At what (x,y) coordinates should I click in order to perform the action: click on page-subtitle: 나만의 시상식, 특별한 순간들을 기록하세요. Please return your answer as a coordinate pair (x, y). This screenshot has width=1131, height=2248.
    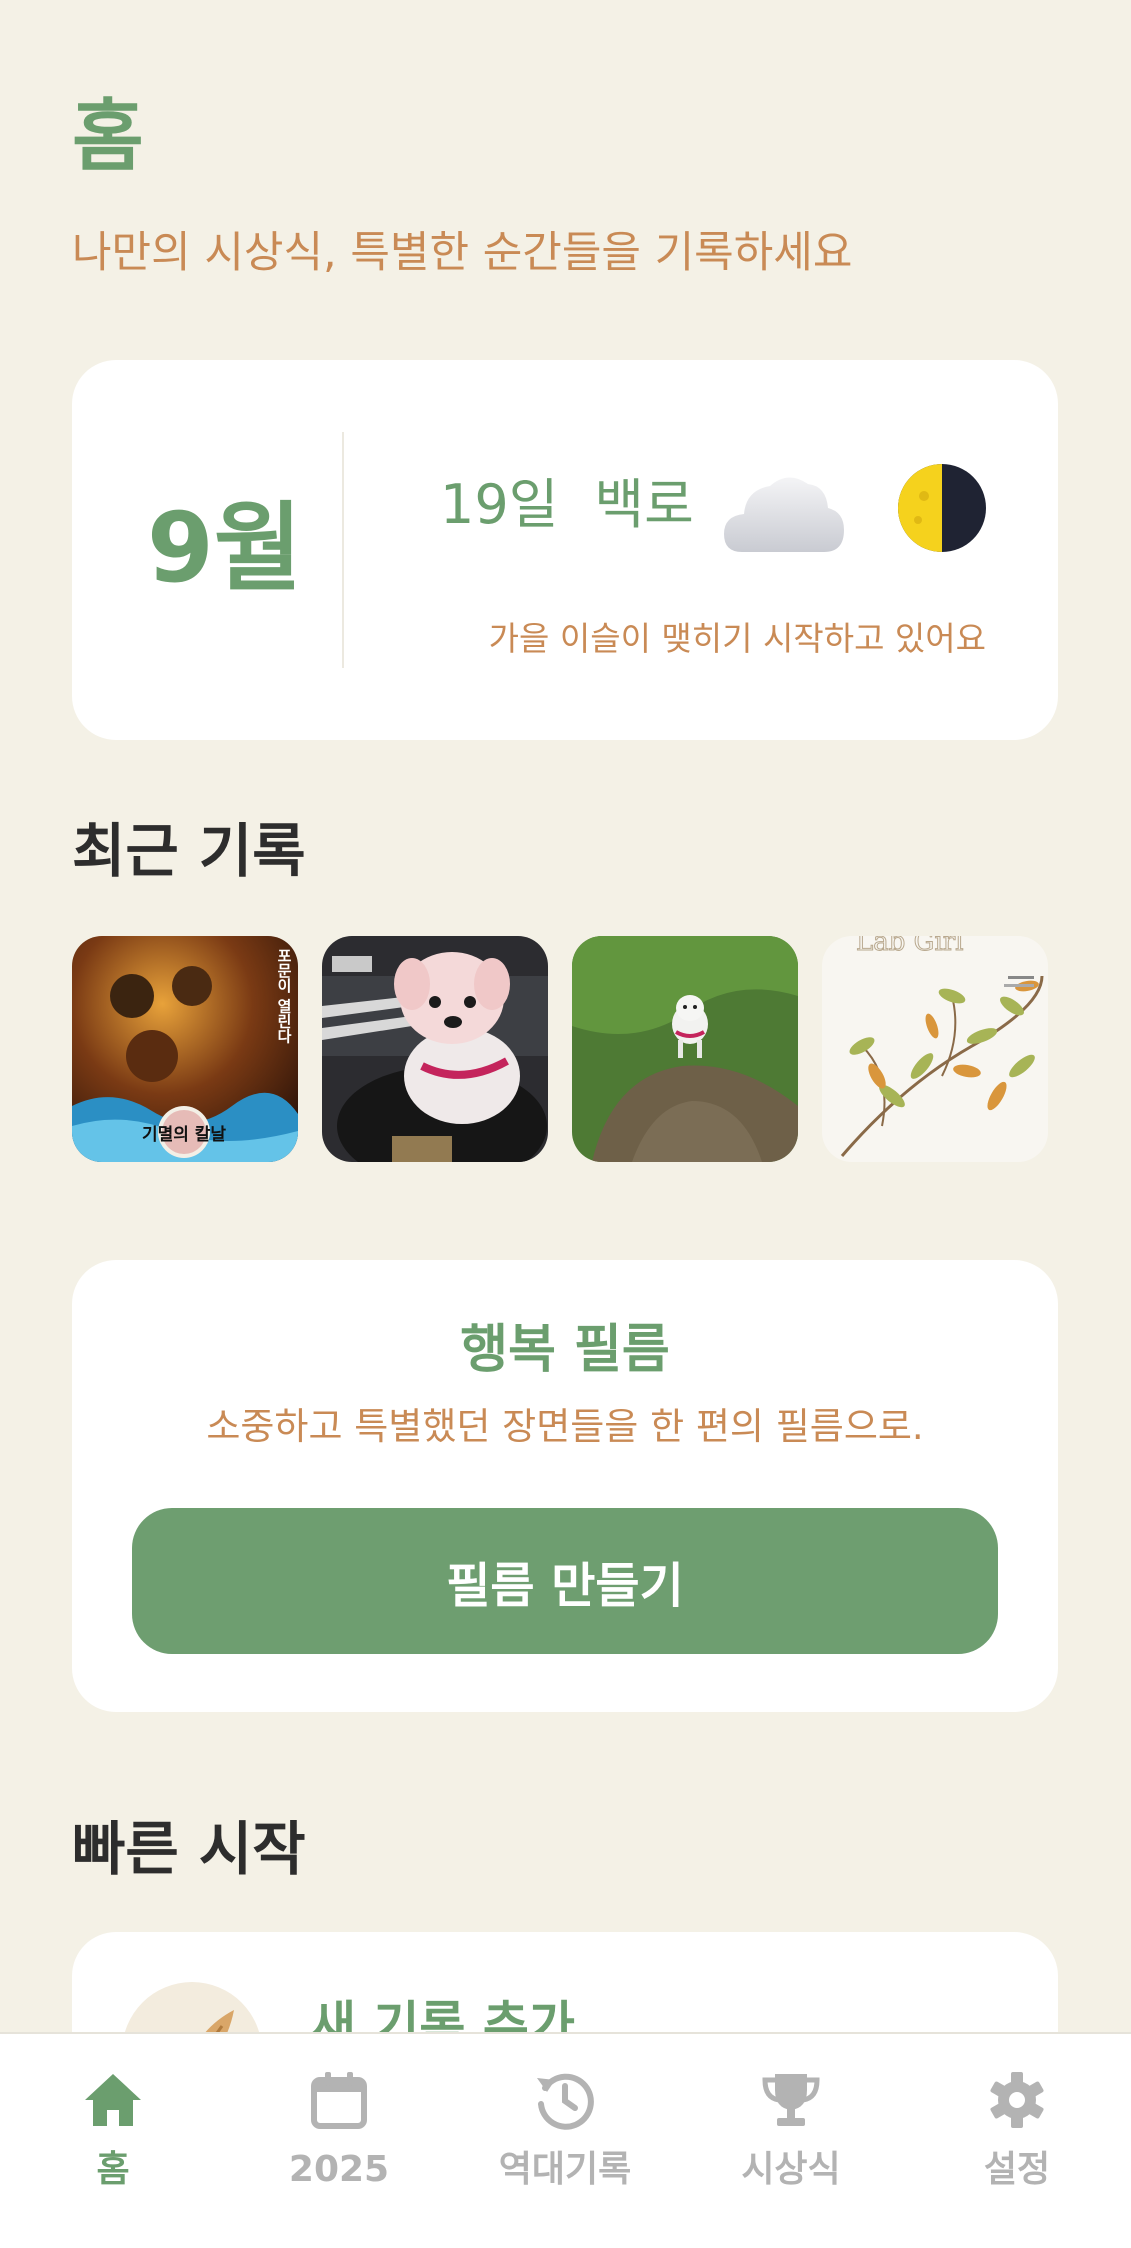
    Looking at the image, I should click on (462, 253).